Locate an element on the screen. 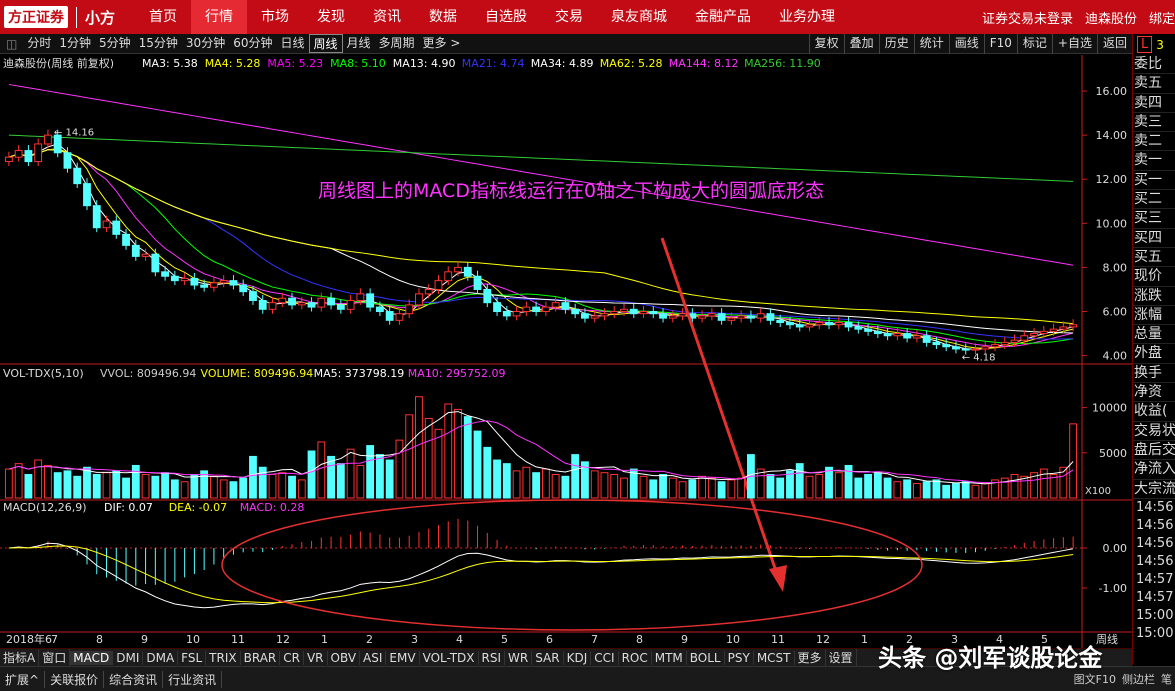  bottom-right-tab: 侧边栏 is located at coordinates (1138, 679).